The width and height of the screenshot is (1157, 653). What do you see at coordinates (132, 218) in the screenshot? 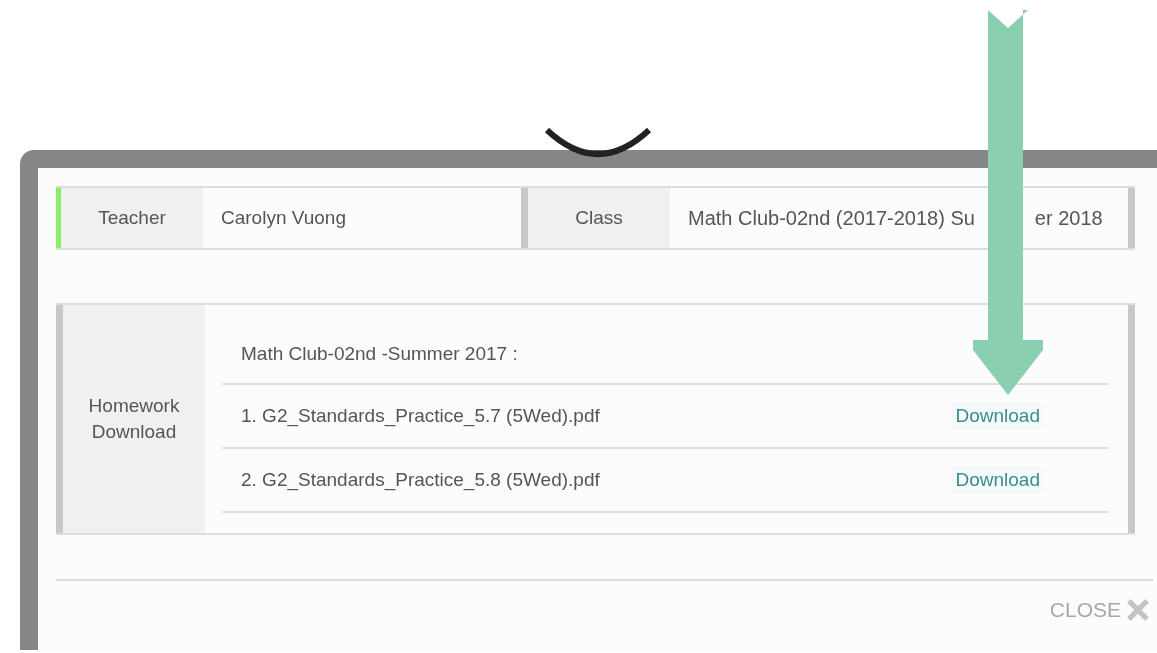
I see `field-label: Teacher` at bounding box center [132, 218].